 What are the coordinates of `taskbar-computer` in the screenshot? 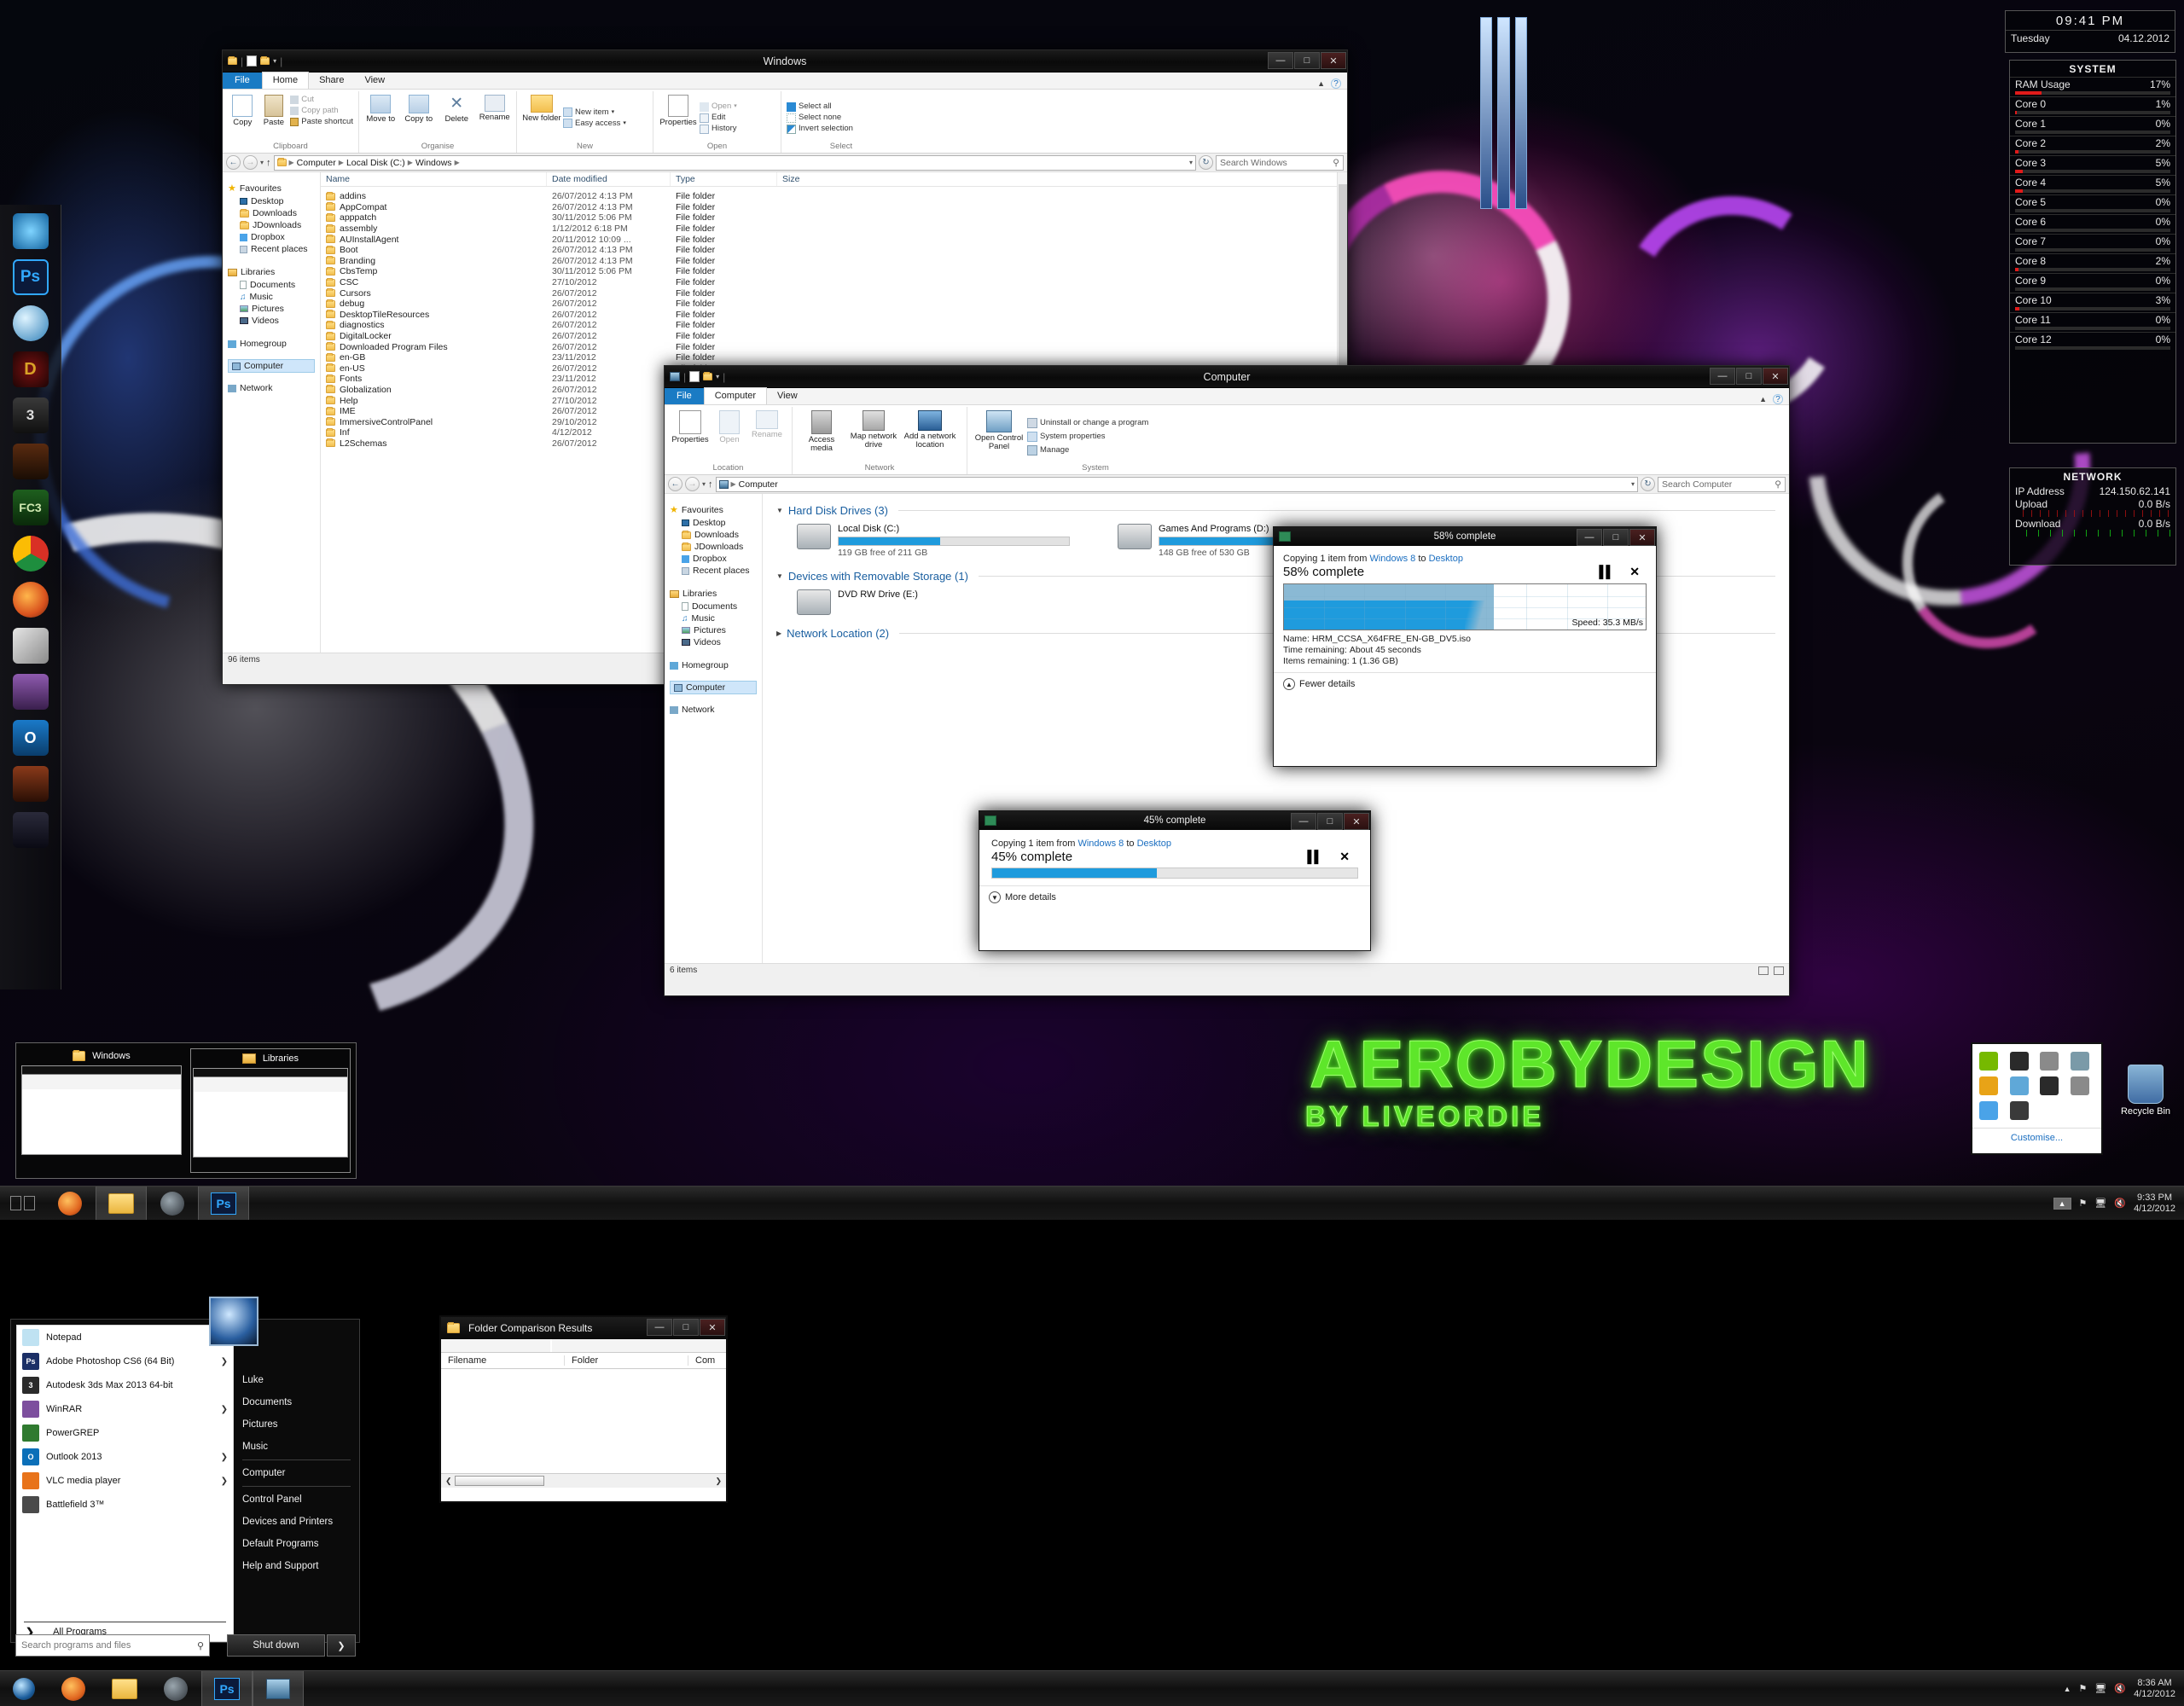 It's located at (279, 1688).